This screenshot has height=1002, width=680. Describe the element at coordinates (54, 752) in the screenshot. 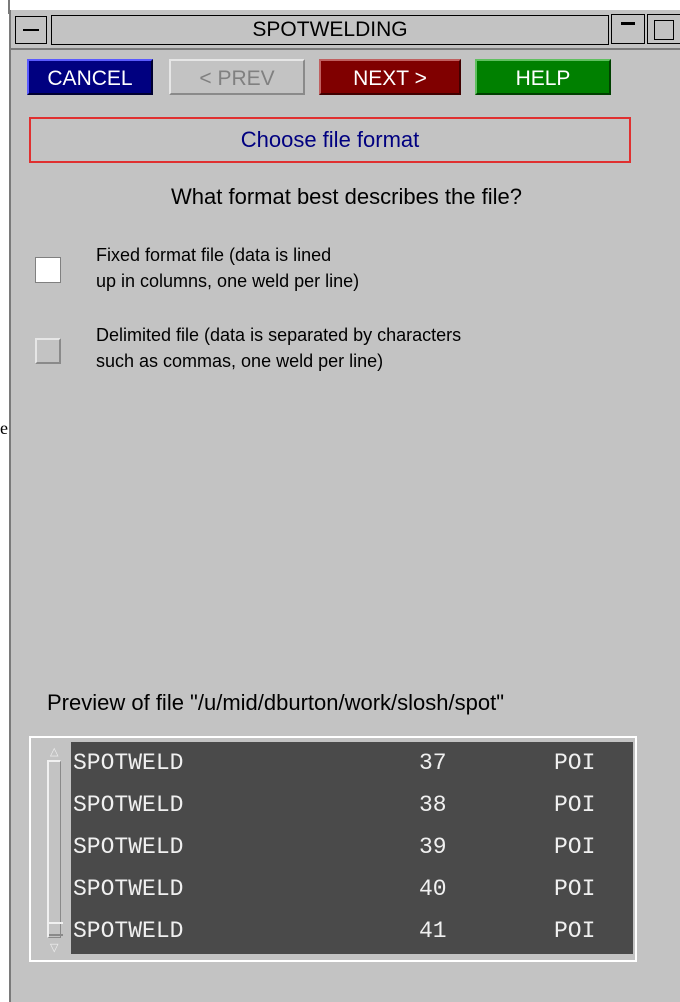

I see `scroll-up-arrow-icon: △` at that location.